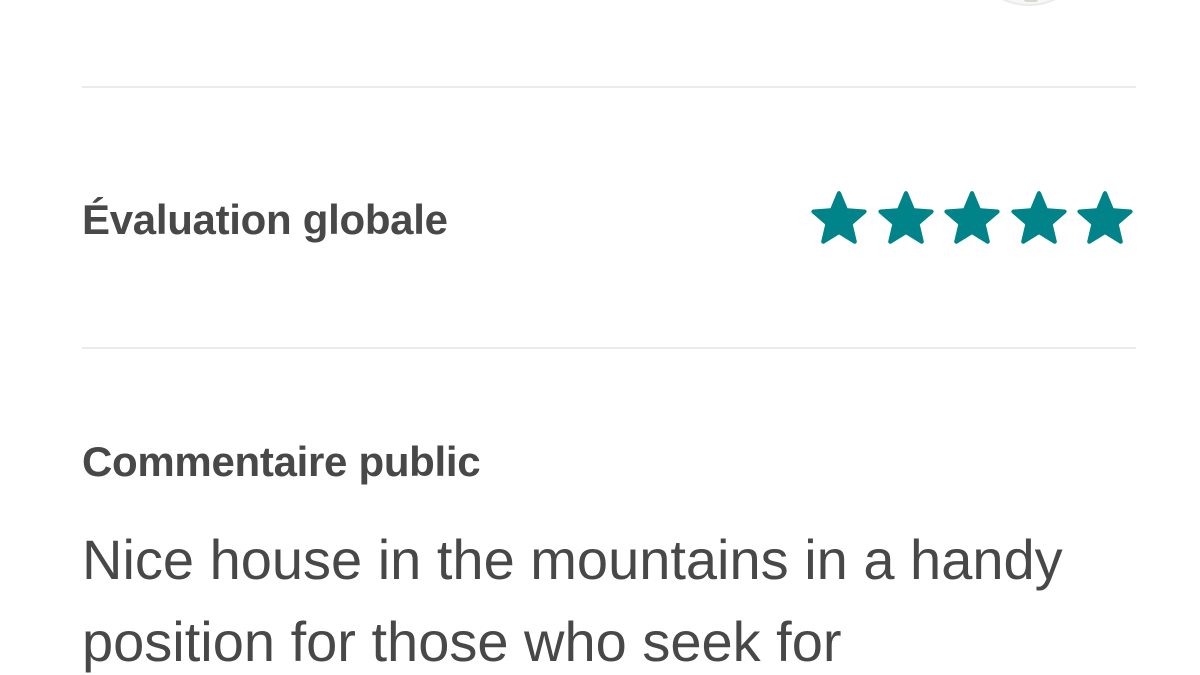  I want to click on section-divider-top, so click(609, 87).